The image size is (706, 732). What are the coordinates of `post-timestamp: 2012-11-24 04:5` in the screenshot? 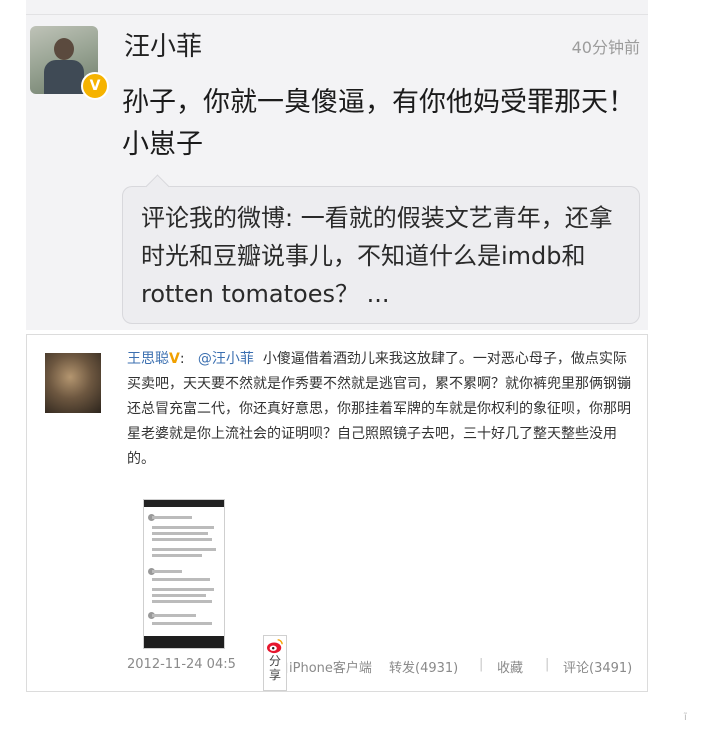 It's located at (181, 664).